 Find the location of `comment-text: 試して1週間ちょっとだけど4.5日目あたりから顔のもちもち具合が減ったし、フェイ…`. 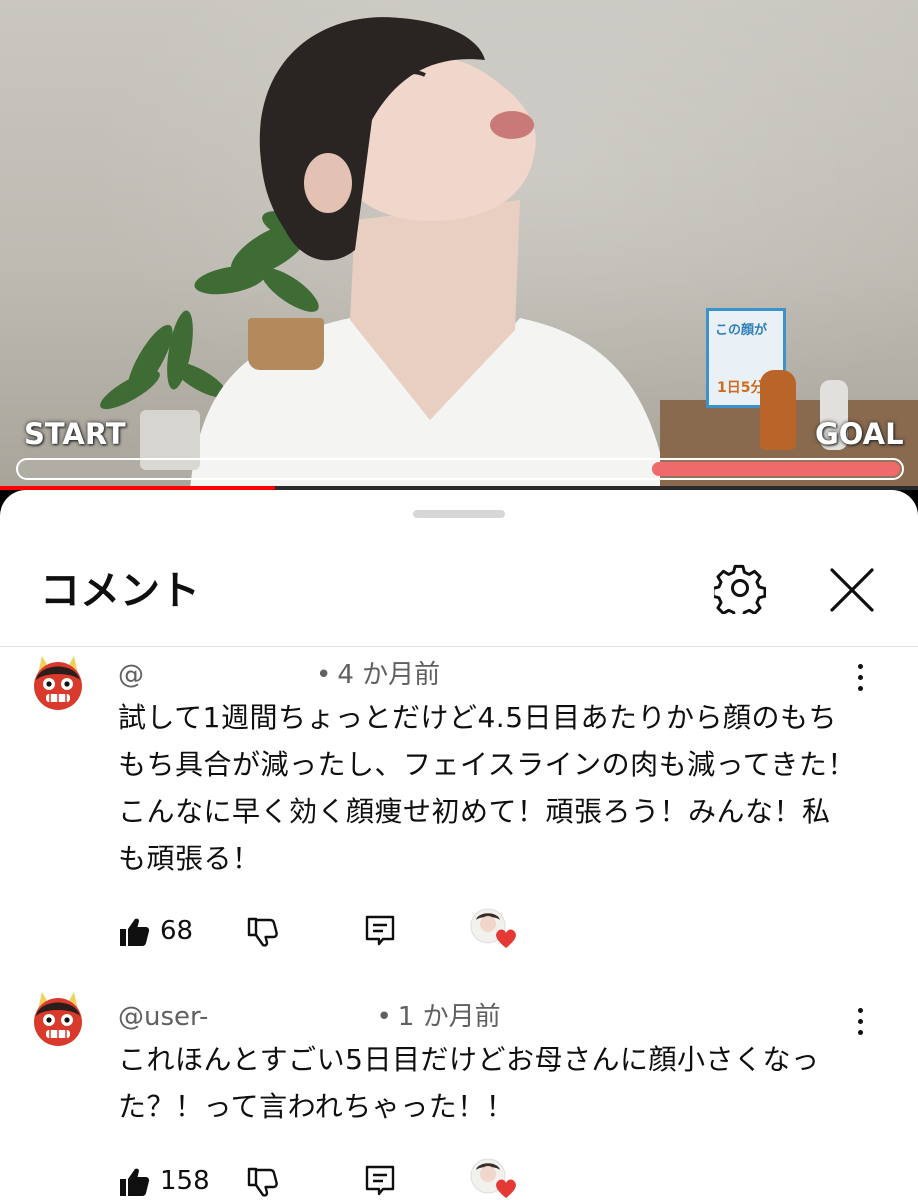

comment-text: 試して1週間ちょっとだけど4.5日目あたりから顔のもちもち具合が減ったし、フェイ… is located at coordinates (487, 788).